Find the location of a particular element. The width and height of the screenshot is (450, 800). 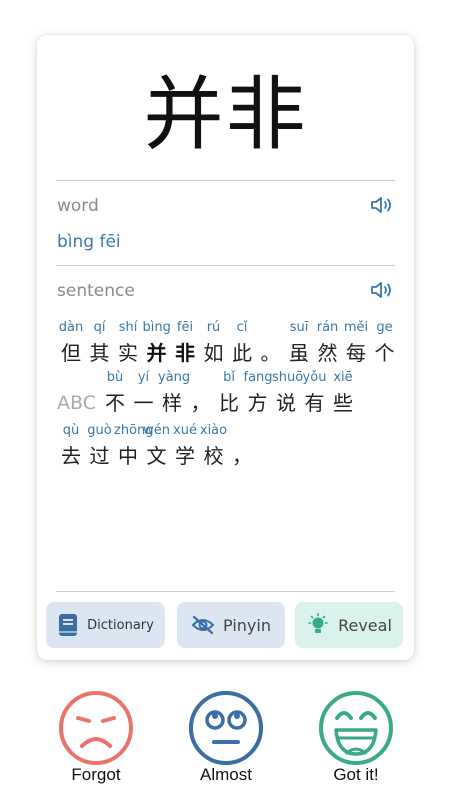

sentence-pinyin: yǒu is located at coordinates (314, 377).